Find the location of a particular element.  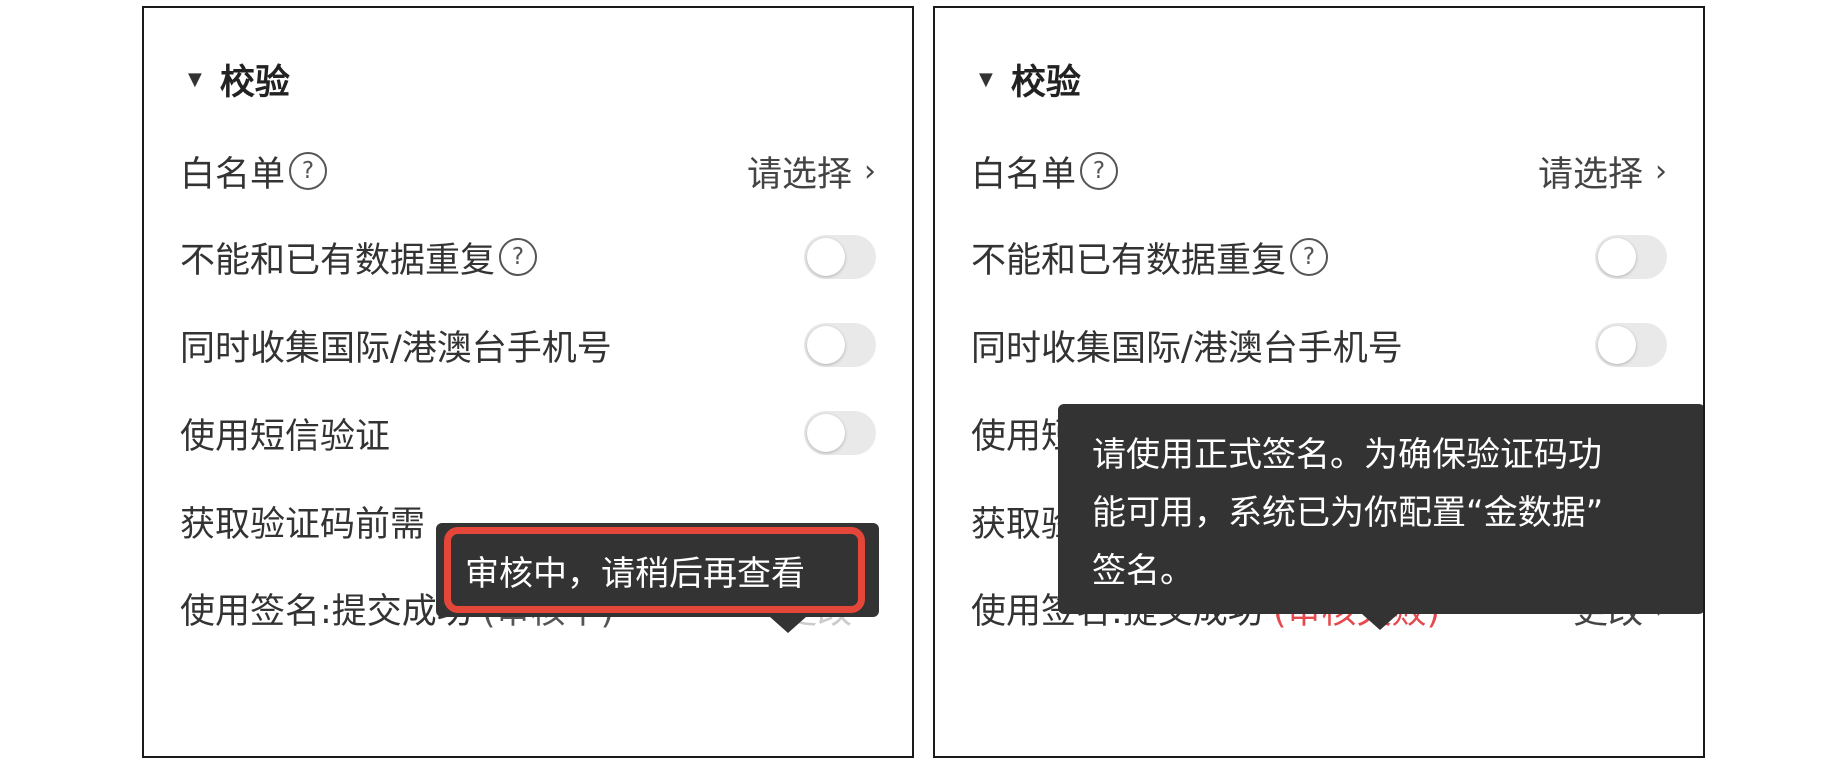

captcha-label: 获取验证码前需 is located at coordinates (303, 524).